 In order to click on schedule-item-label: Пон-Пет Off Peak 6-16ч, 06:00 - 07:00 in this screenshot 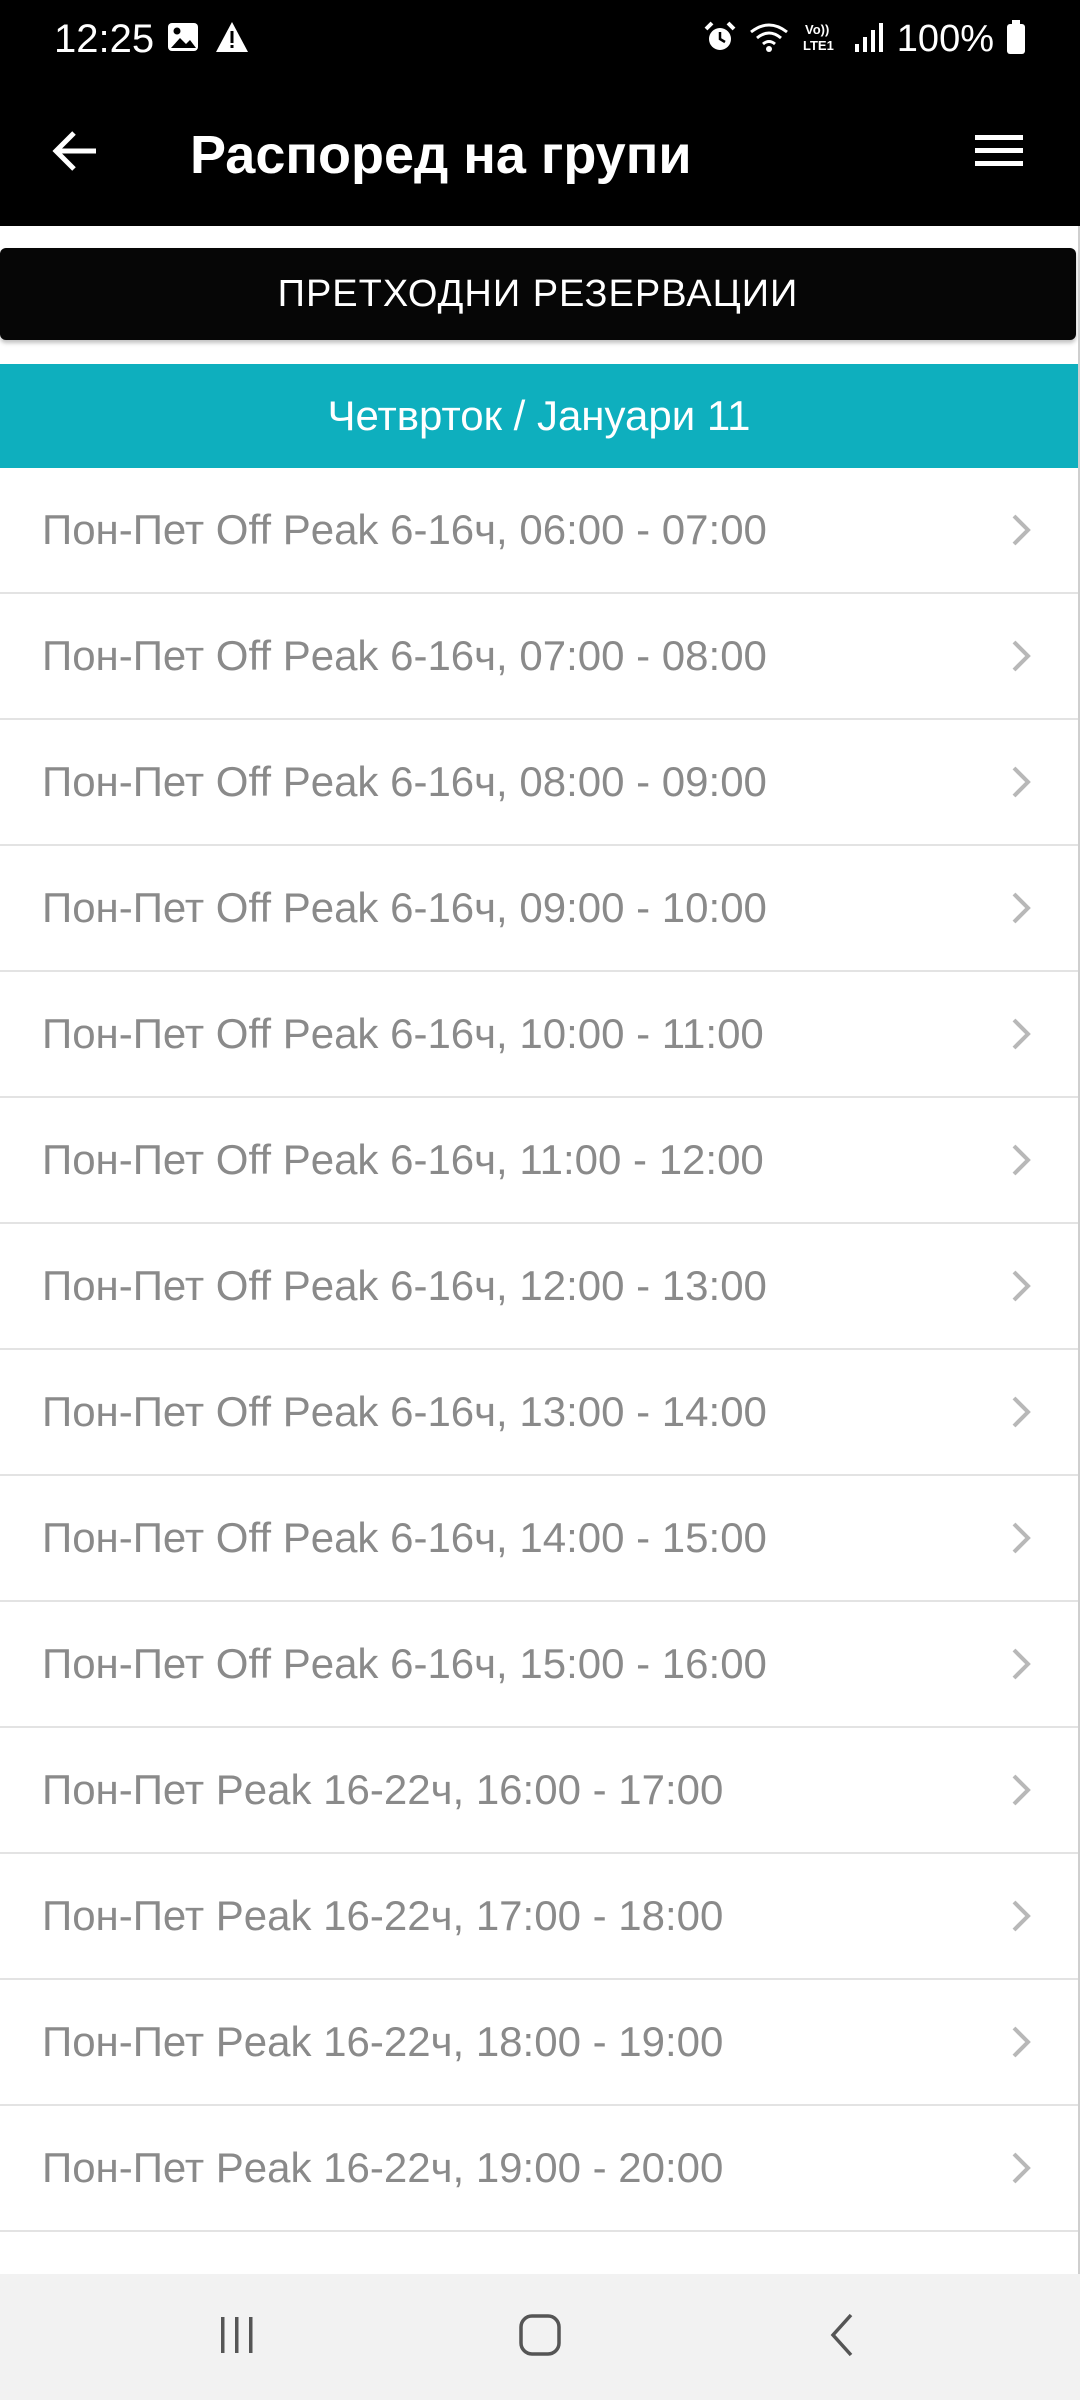, I will do `click(404, 529)`.